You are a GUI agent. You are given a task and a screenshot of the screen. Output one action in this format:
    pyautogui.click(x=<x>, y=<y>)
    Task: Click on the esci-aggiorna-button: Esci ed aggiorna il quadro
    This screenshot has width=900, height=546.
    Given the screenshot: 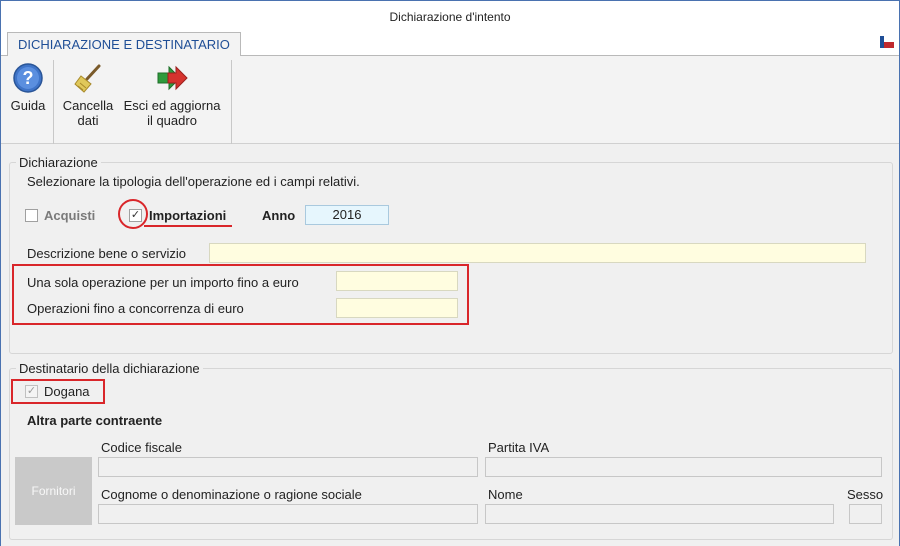 What is the action you would take?
    pyautogui.click(x=172, y=95)
    